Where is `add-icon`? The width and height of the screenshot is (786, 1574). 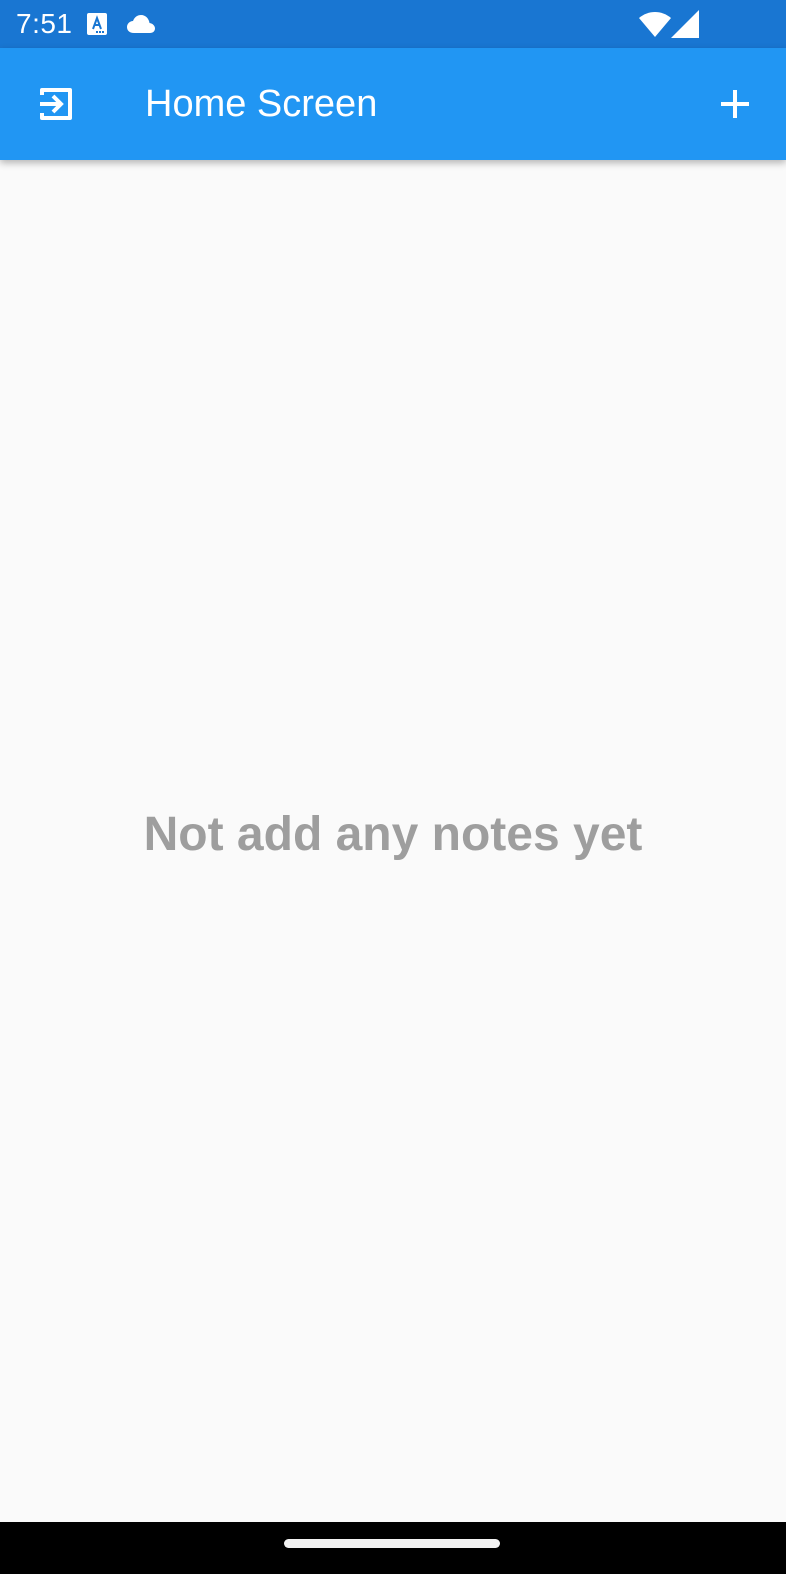 add-icon is located at coordinates (735, 104).